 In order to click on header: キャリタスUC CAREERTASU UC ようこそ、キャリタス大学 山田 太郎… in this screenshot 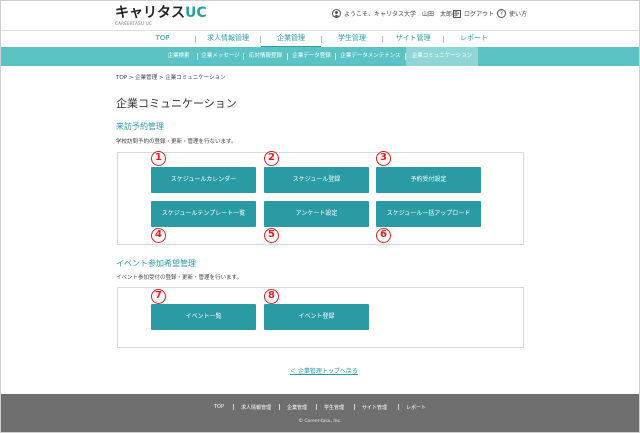, I will do `click(320, 15)`.